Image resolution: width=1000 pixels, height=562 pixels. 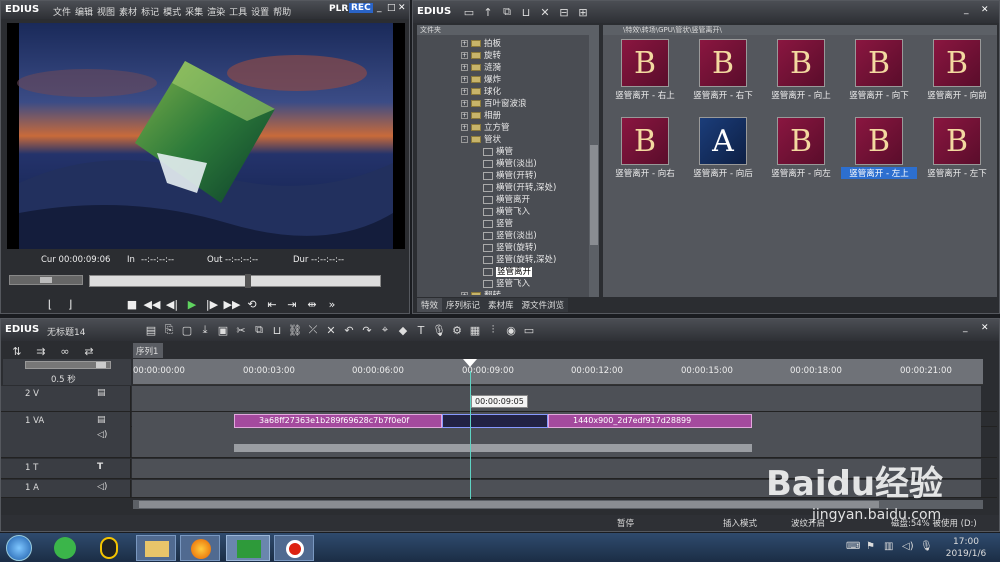 I want to click on export-icon: ⎘, so click(x=169, y=330).